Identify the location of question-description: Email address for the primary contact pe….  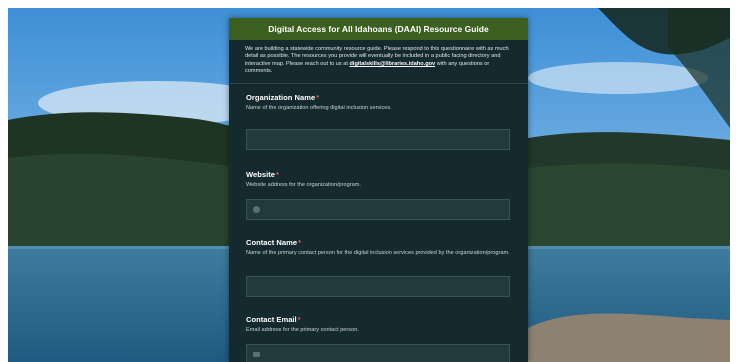
(302, 330).